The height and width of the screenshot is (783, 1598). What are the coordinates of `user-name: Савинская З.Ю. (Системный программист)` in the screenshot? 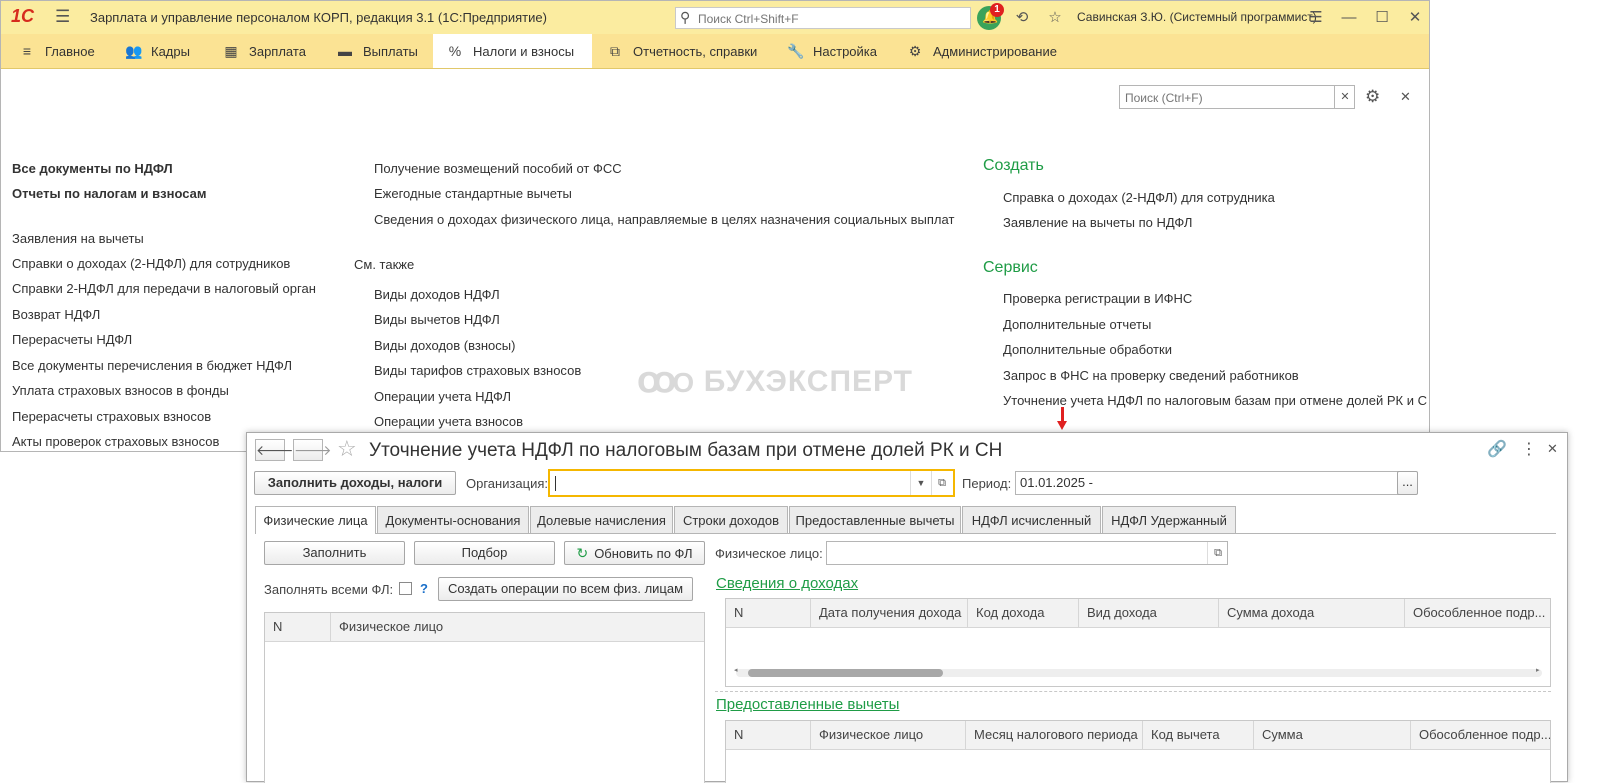 It's located at (1197, 17).